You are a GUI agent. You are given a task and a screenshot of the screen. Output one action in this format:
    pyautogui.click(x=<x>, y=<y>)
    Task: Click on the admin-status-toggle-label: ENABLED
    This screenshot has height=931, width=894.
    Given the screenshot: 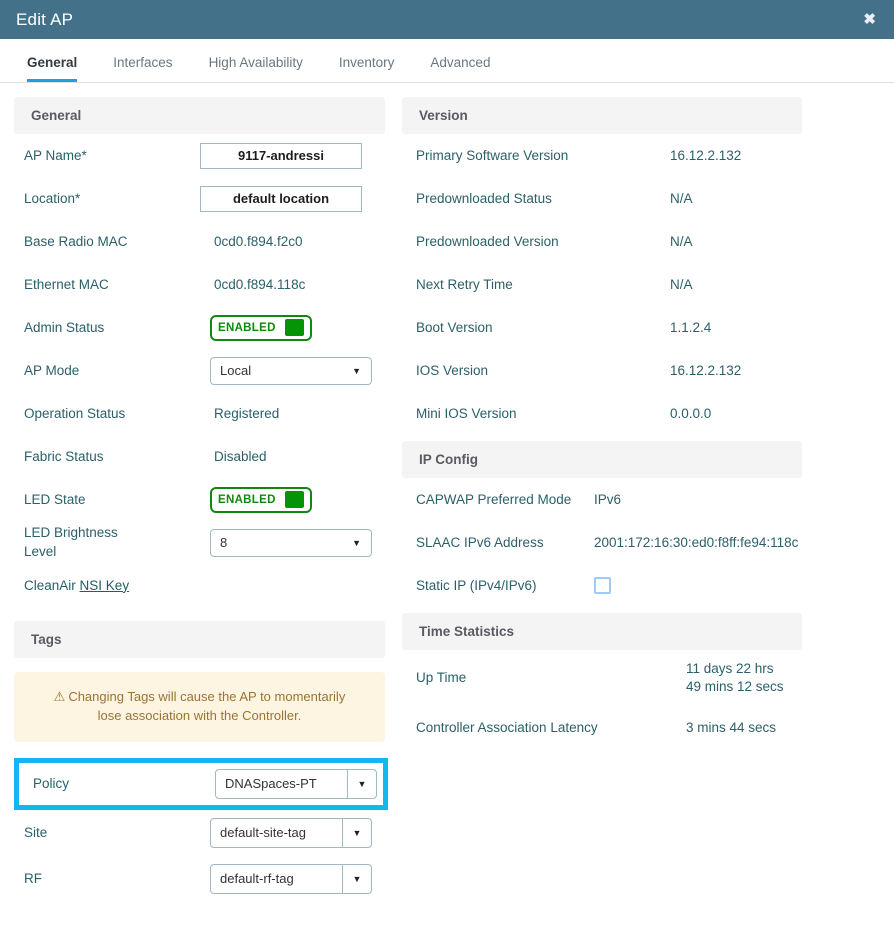 What is the action you would take?
    pyautogui.click(x=247, y=327)
    